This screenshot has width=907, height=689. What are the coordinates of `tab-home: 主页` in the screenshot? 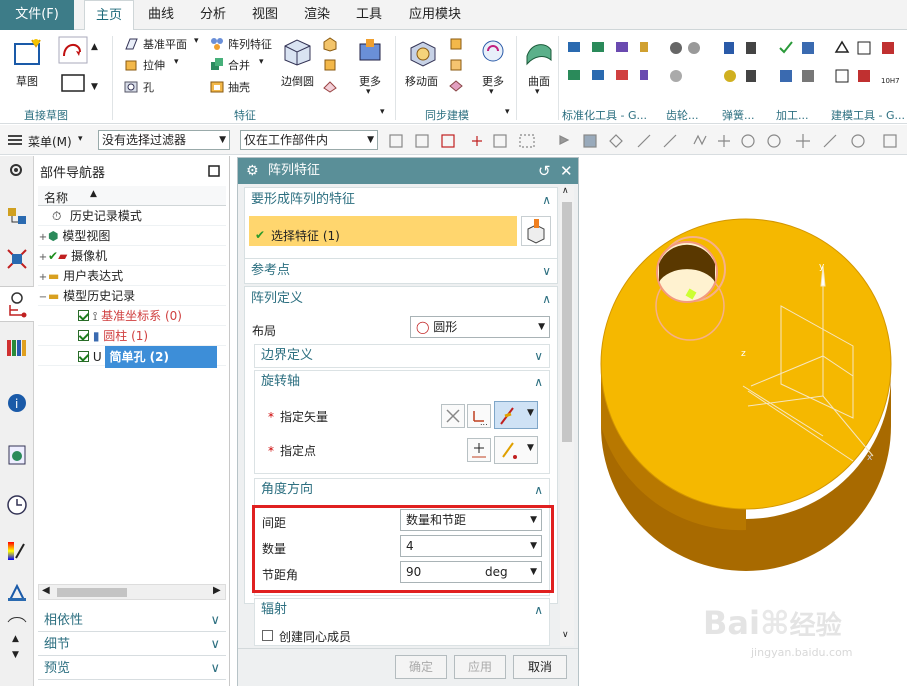 It's located at (109, 15).